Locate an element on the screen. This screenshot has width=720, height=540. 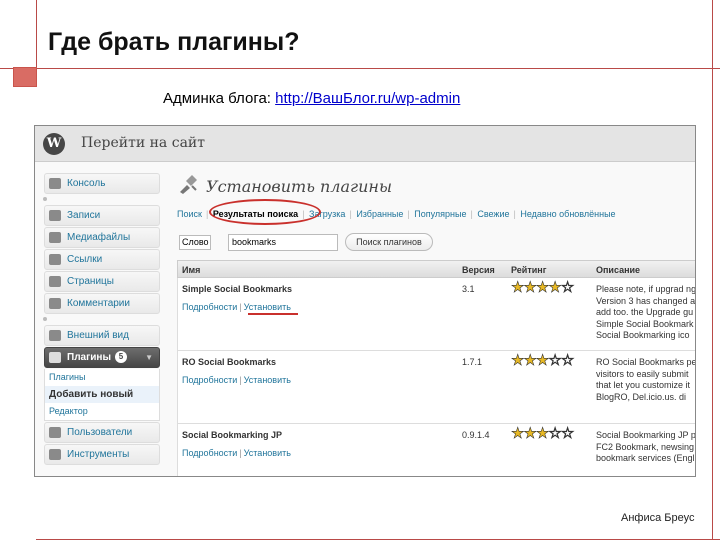
menu-item-appearance: Внешний вид is located at coordinates (102, 335).